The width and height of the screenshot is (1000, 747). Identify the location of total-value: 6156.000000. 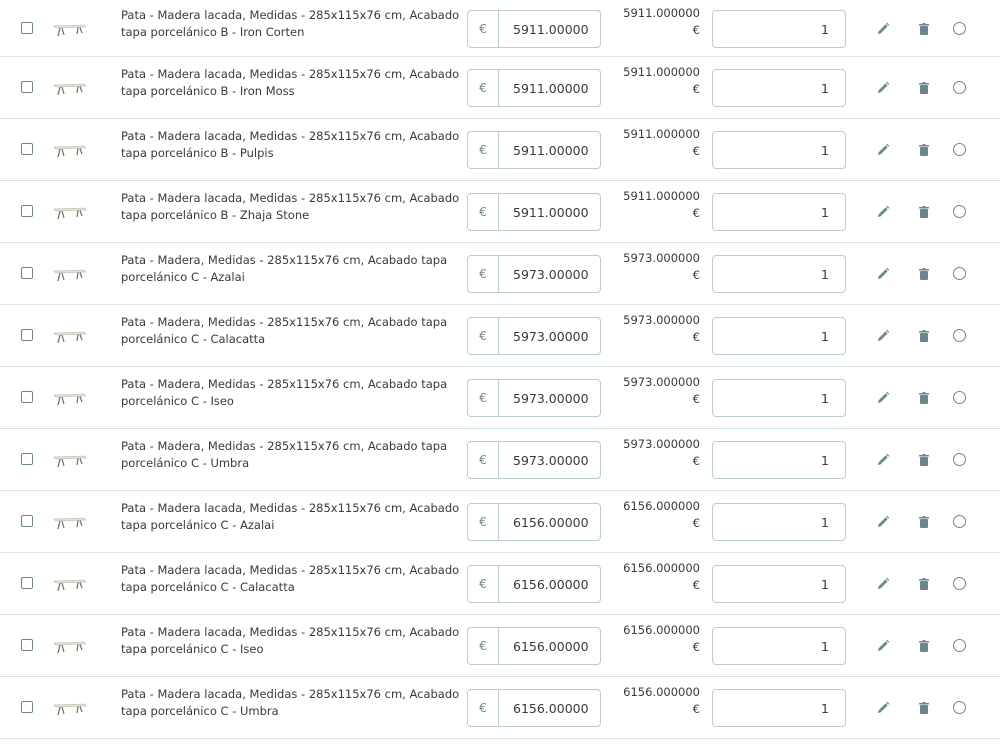
(661, 506).